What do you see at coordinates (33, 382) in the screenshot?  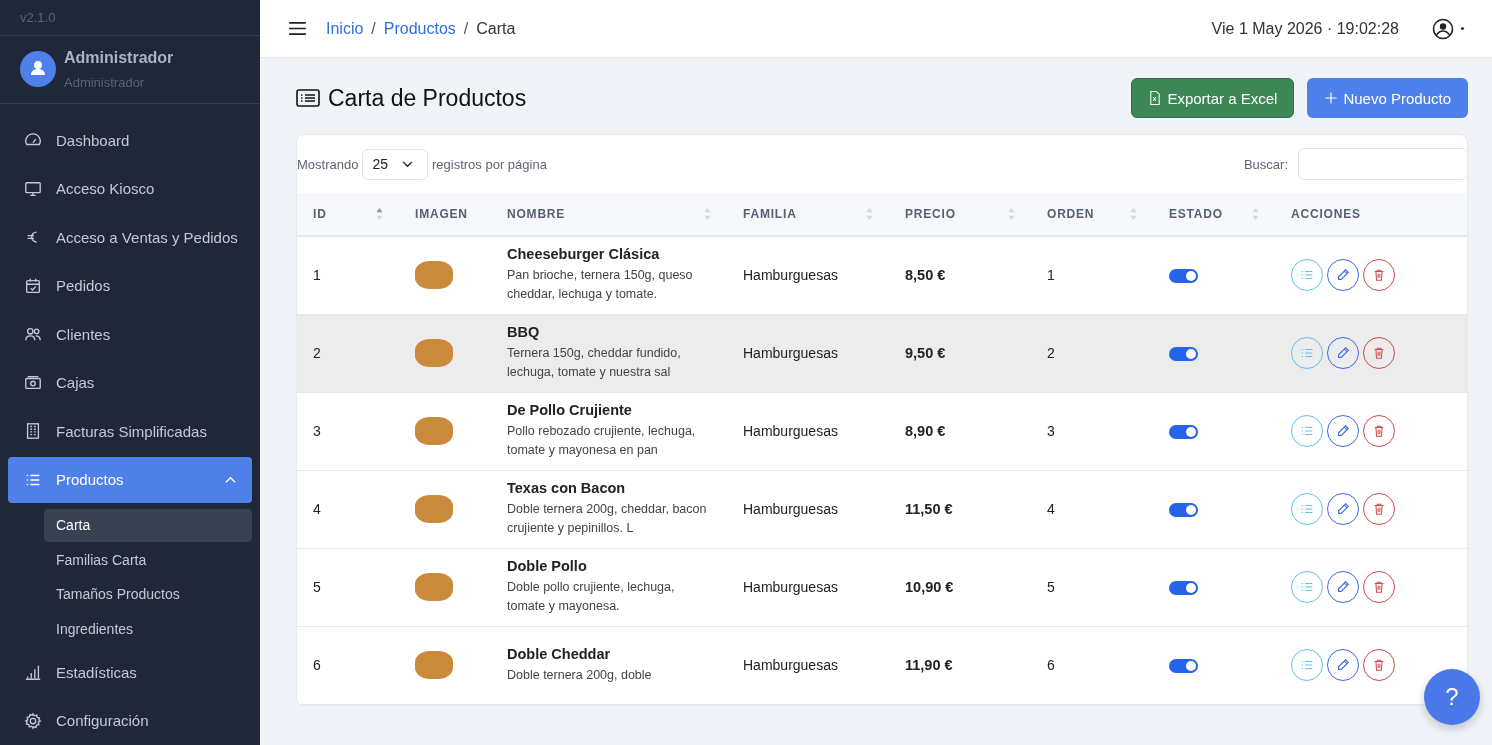 I see `cash-icon` at bounding box center [33, 382].